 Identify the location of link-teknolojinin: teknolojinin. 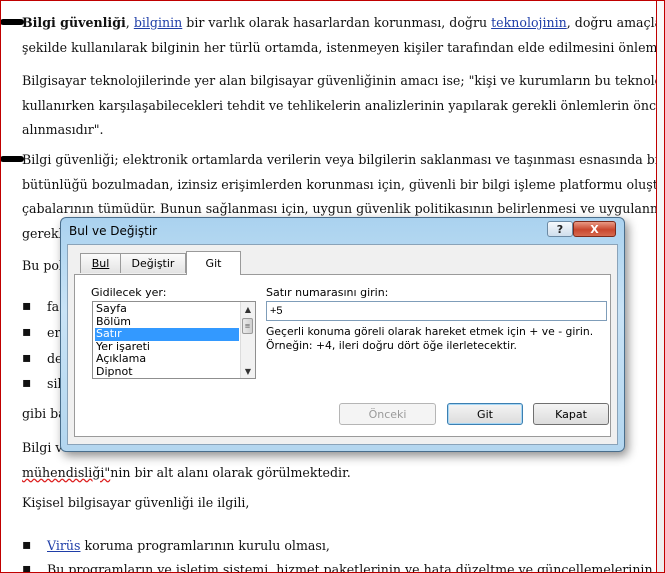
(529, 22).